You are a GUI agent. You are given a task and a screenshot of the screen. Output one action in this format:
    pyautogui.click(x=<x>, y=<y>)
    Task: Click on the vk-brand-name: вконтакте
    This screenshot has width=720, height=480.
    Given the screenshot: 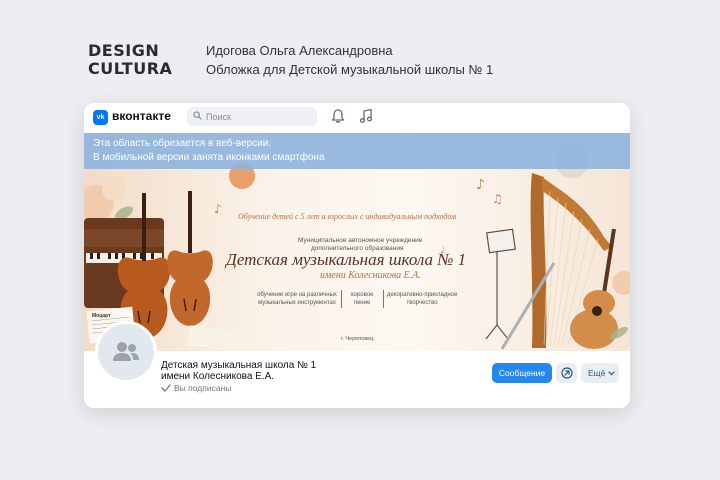 What is the action you would take?
    pyautogui.click(x=141, y=116)
    